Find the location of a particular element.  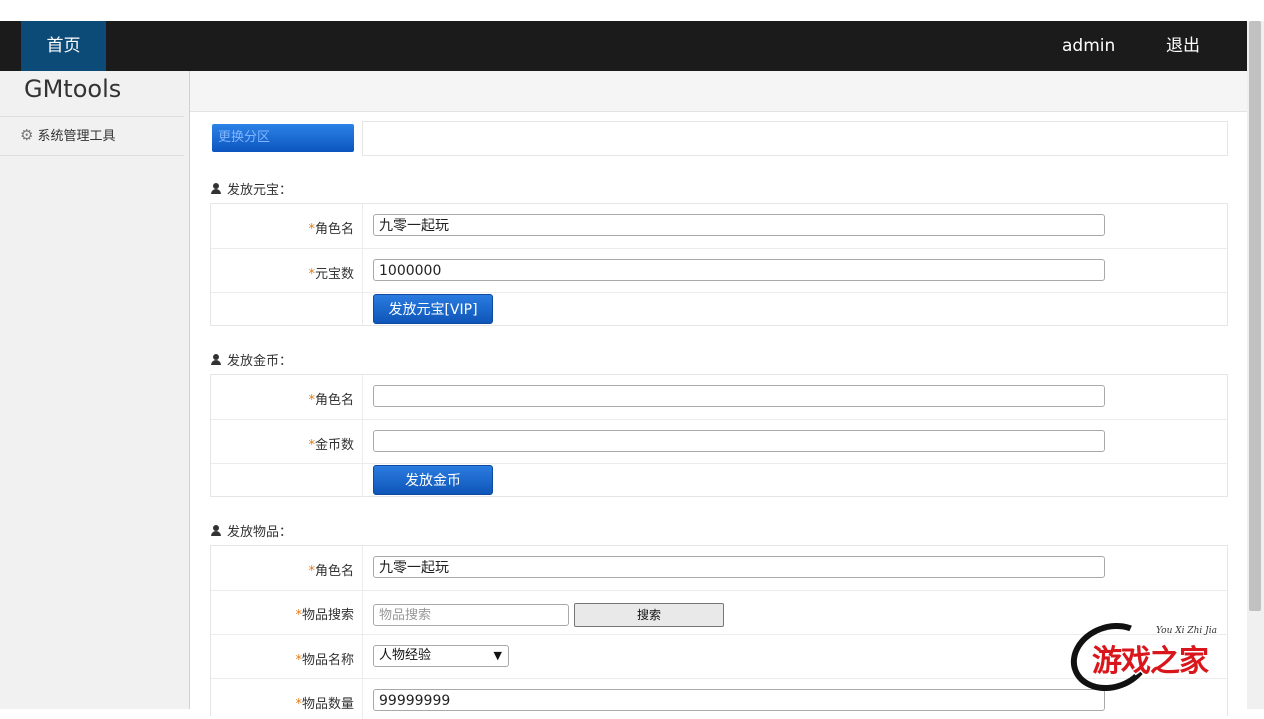

section-title-text: 发放物品： is located at coordinates (260, 532).